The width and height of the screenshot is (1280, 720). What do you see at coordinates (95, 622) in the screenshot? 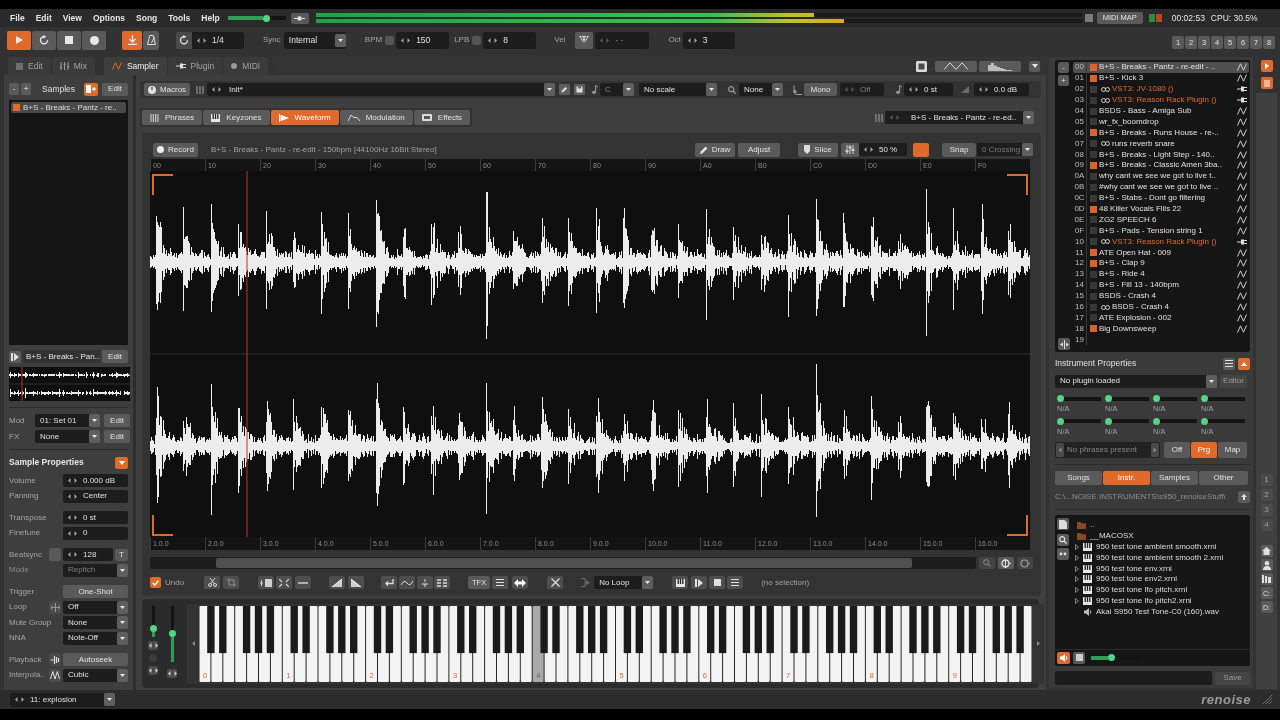
I see `property-dropdown: None` at bounding box center [95, 622].